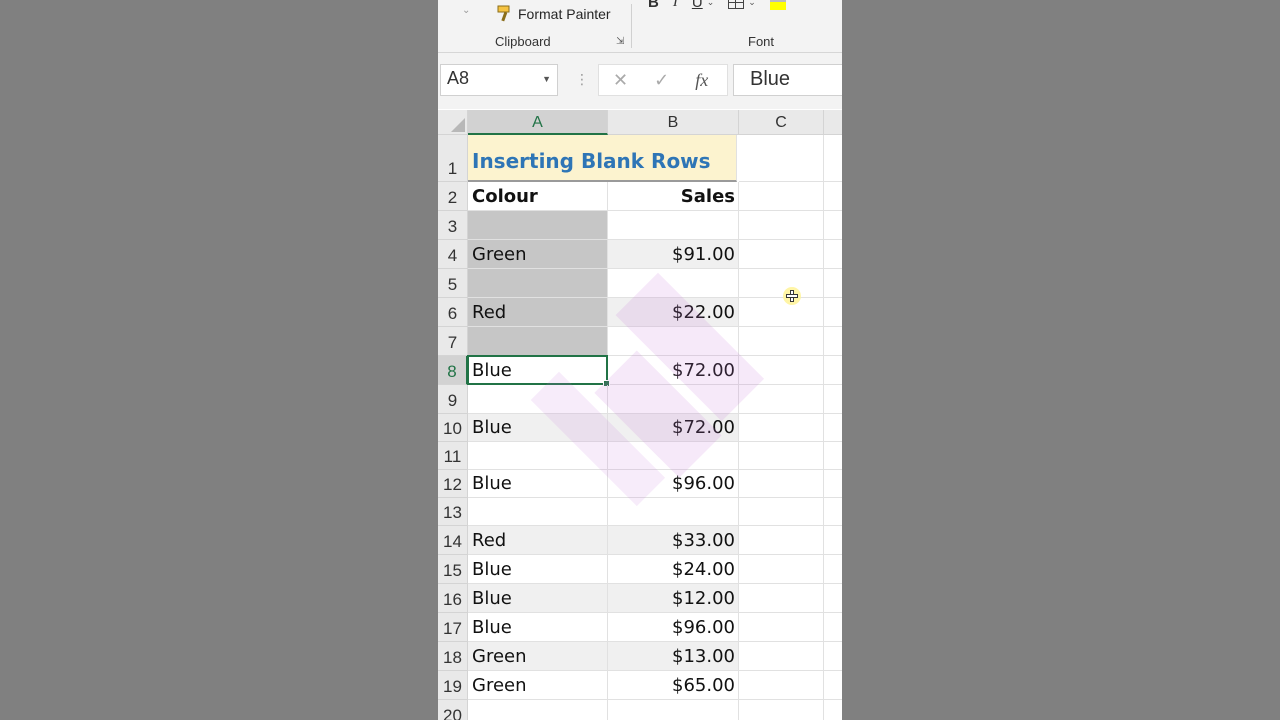 The width and height of the screenshot is (1280, 720). Describe the element at coordinates (701, 80) in the screenshot. I see `insert-function-icon: fx` at that location.